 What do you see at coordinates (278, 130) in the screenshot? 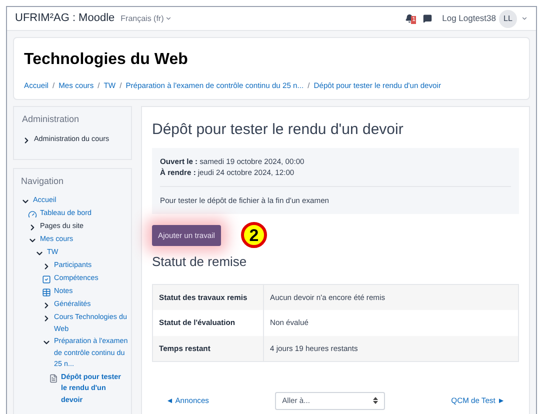
I see `assignment-title: Dépôt pour tester le rendu d'un devoir` at bounding box center [278, 130].